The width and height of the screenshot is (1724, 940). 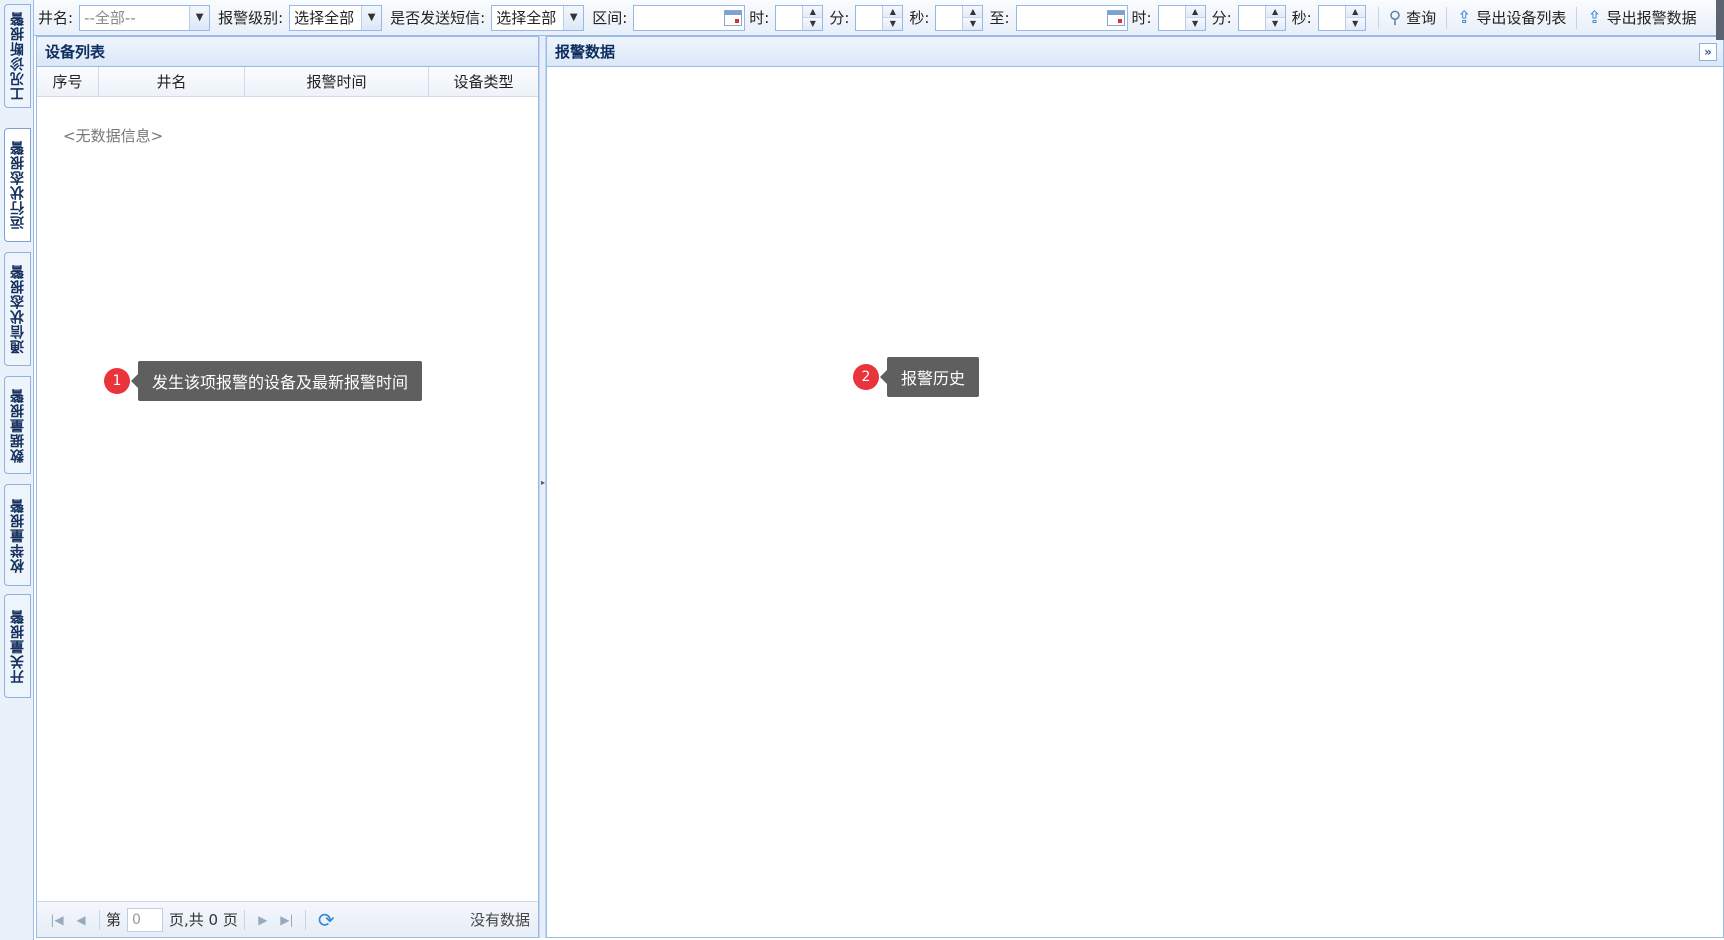 I want to click on pager-status: 没有数据, so click(x=499, y=920).